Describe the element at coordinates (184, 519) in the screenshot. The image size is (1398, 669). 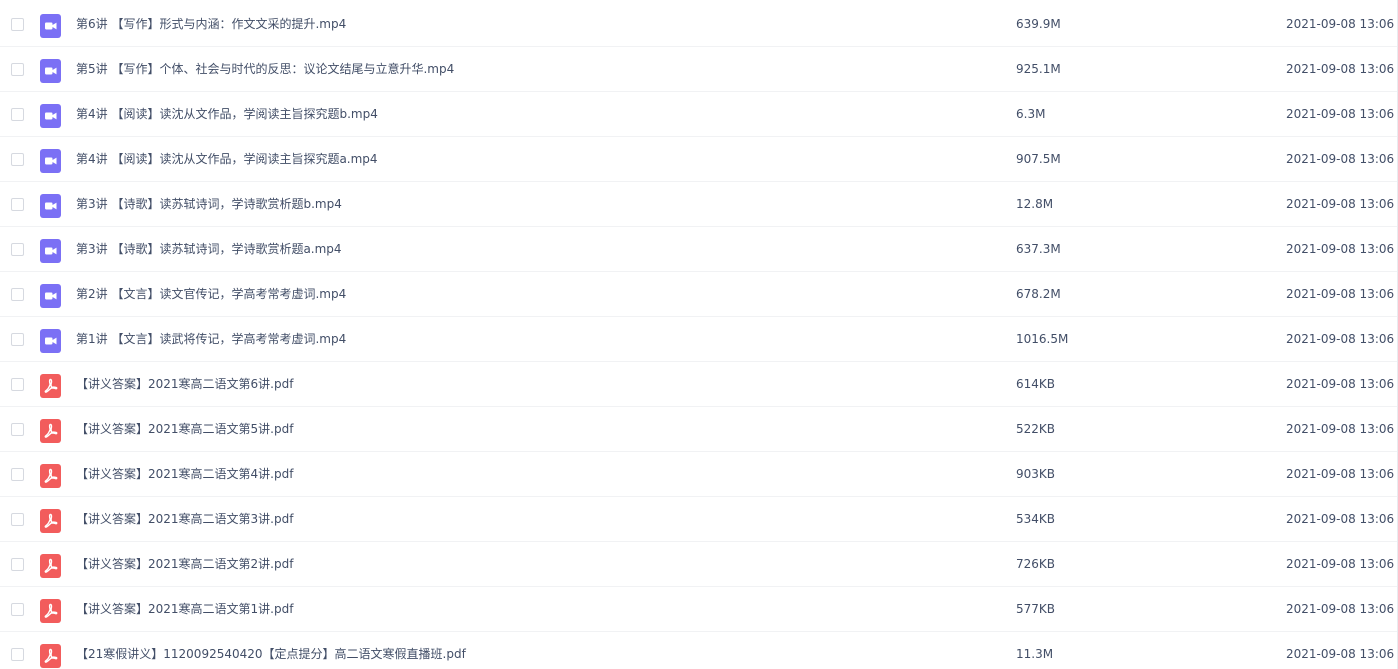
I see `file-name: 【讲义答案】2021寒高二语文第3讲.pdf` at that location.